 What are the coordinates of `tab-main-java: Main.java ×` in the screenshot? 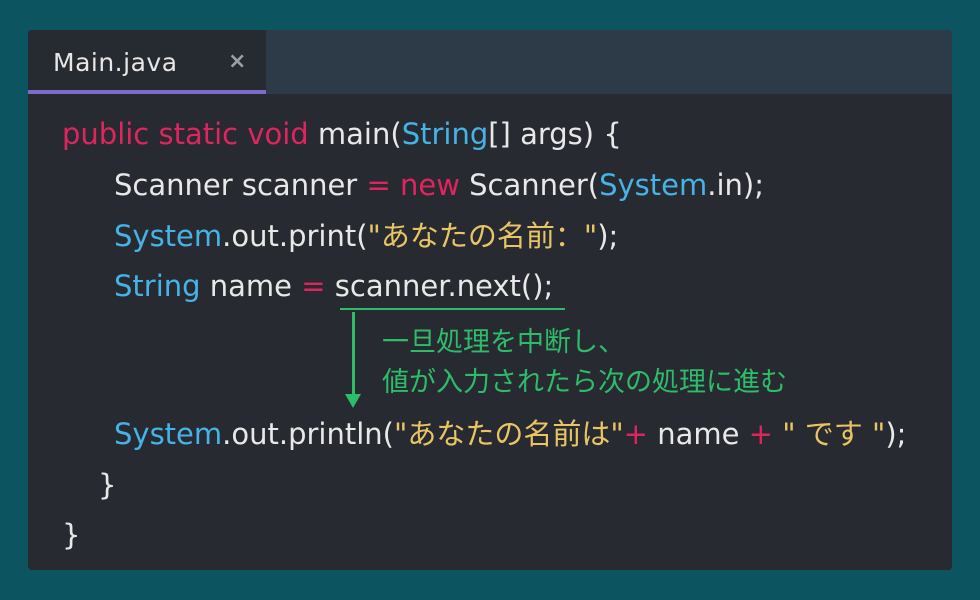 It's located at (147, 62).